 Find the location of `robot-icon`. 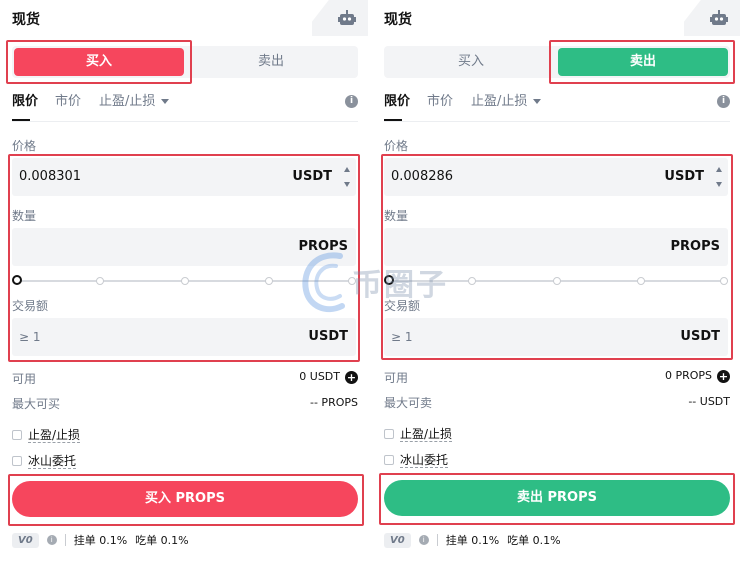

robot-icon is located at coordinates (347, 17).